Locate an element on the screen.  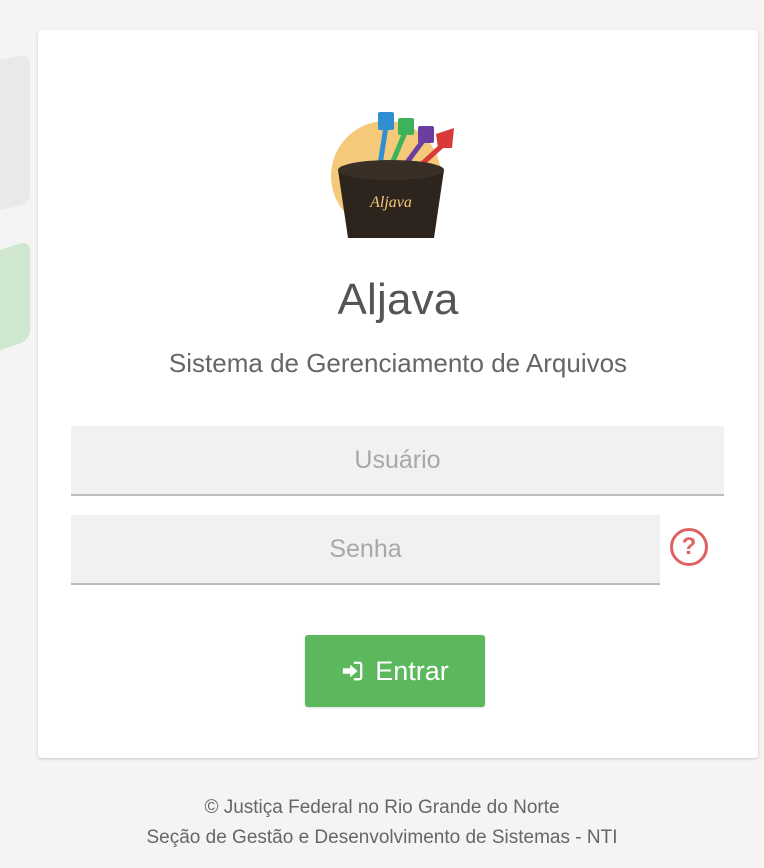
background-shape-green is located at coordinates (15, 300).